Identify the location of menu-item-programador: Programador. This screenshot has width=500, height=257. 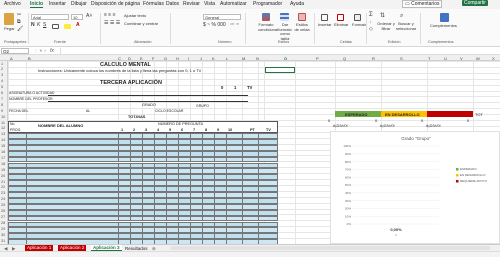
(267, 4).